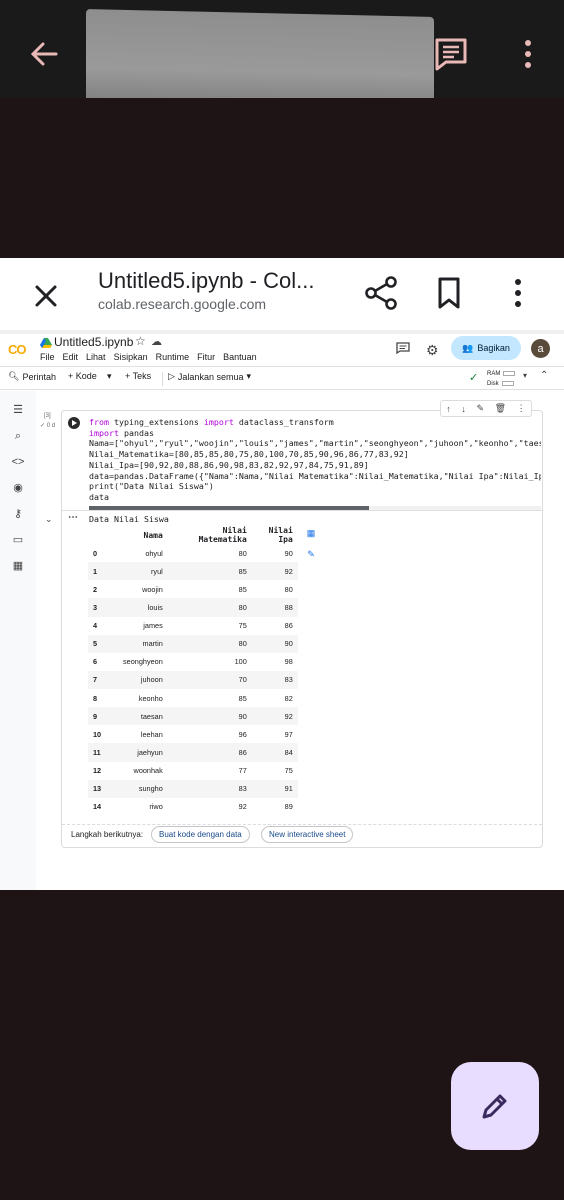 The image size is (564, 1200). I want to click on run-all-button: ▷ Jalankan semua ▾, so click(209, 376).